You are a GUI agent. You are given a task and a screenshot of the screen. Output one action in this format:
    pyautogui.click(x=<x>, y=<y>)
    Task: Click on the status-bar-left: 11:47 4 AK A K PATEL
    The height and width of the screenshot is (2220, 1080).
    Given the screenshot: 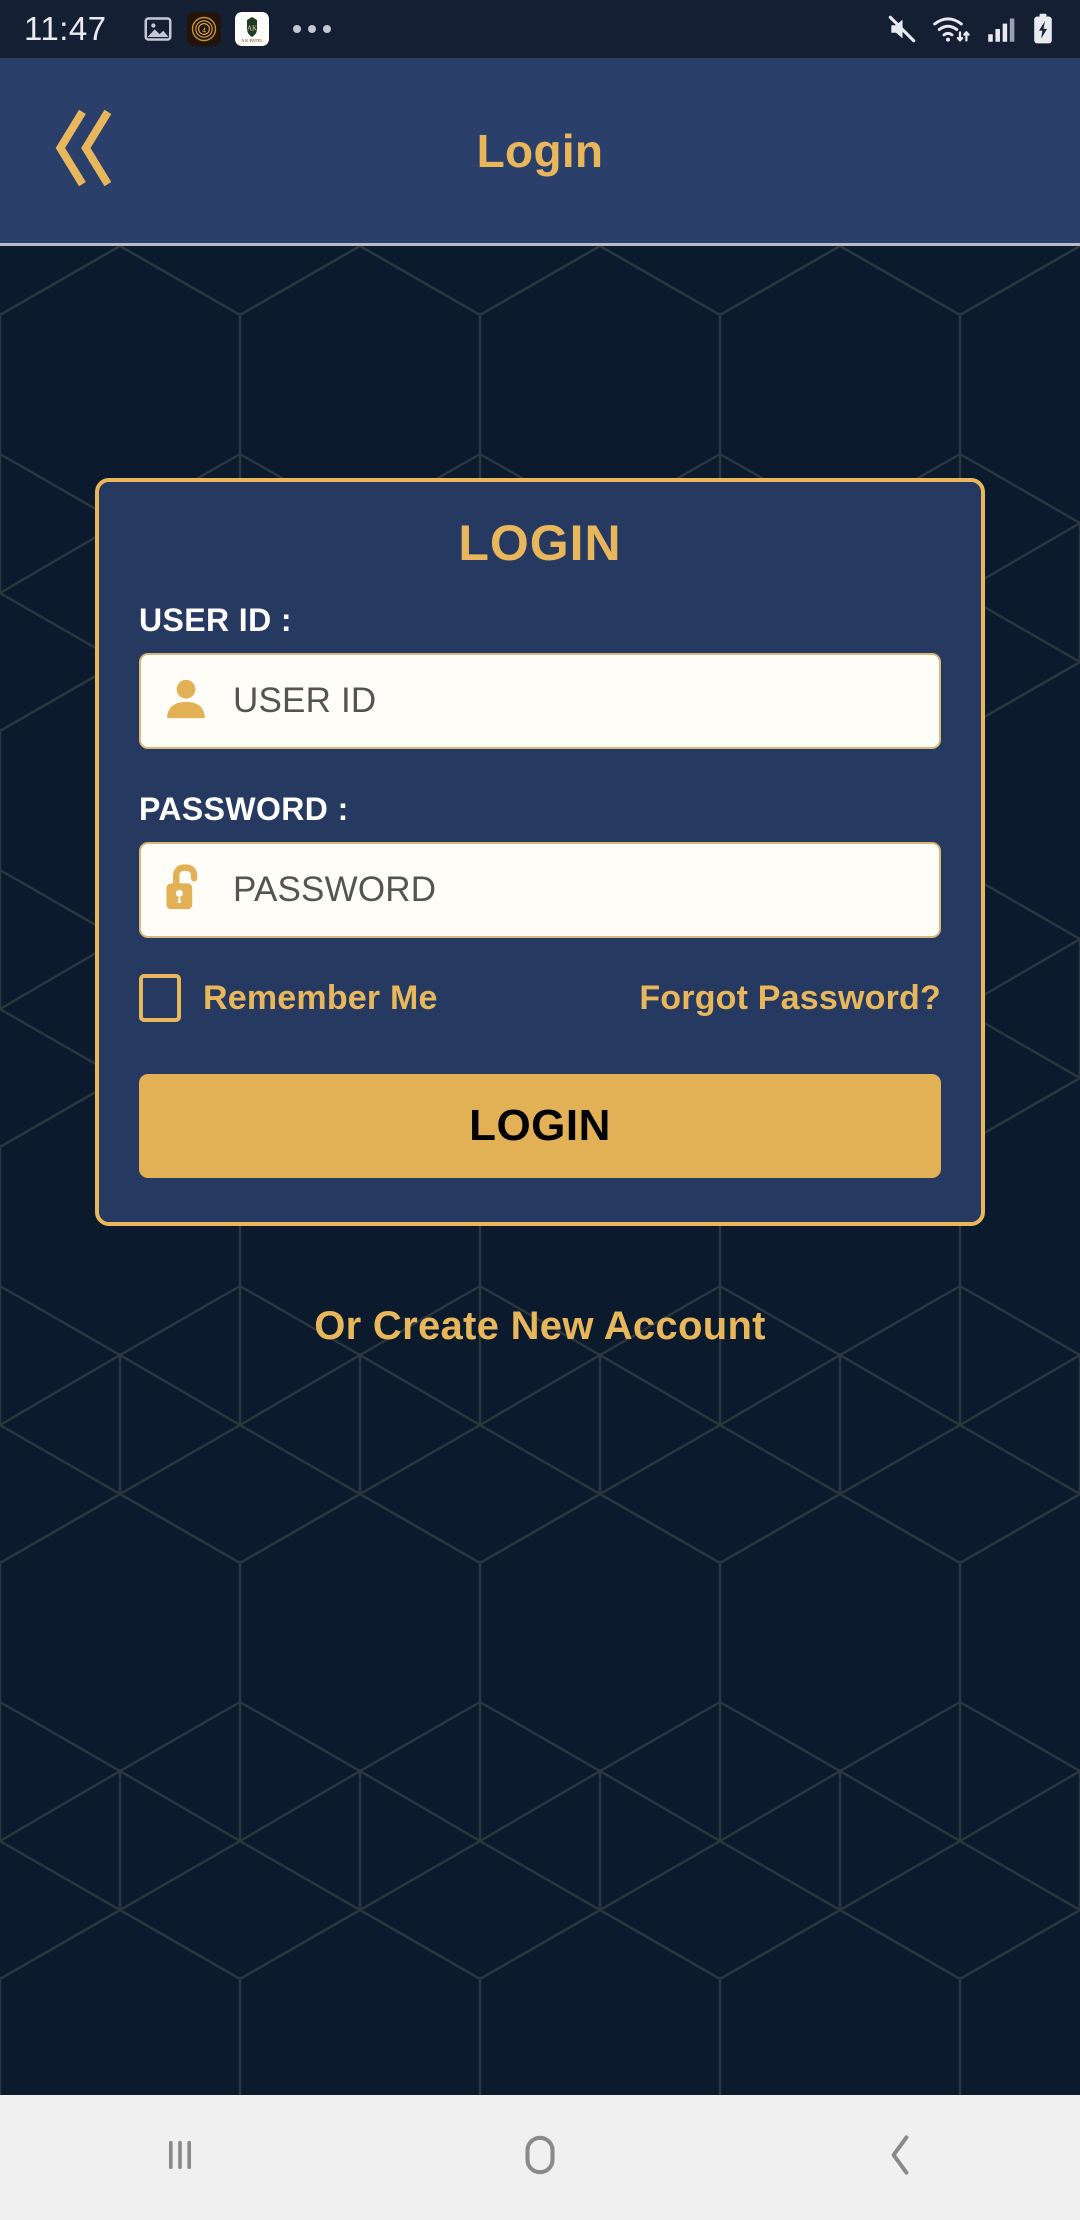 What is the action you would take?
    pyautogui.click(x=455, y=29)
    